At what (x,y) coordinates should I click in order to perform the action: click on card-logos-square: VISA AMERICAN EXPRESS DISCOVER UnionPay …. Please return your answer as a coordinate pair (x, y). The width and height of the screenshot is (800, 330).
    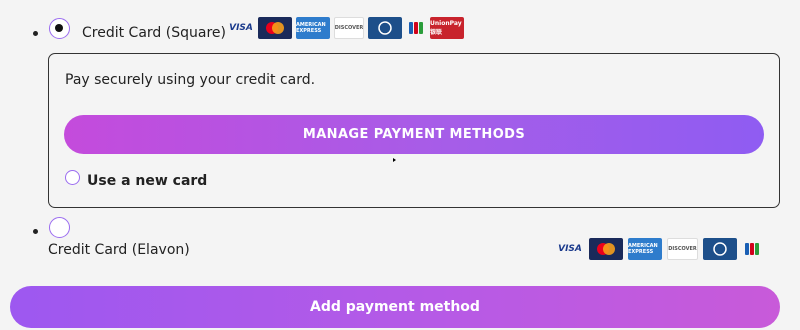
    Looking at the image, I should click on (346, 28).